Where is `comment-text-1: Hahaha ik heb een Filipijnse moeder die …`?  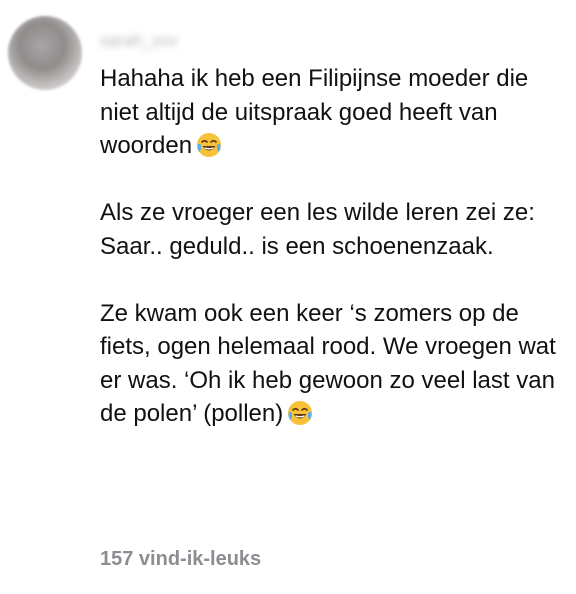 comment-text-1: Hahaha ik heb een Filipijnse moeder die … is located at coordinates (314, 112).